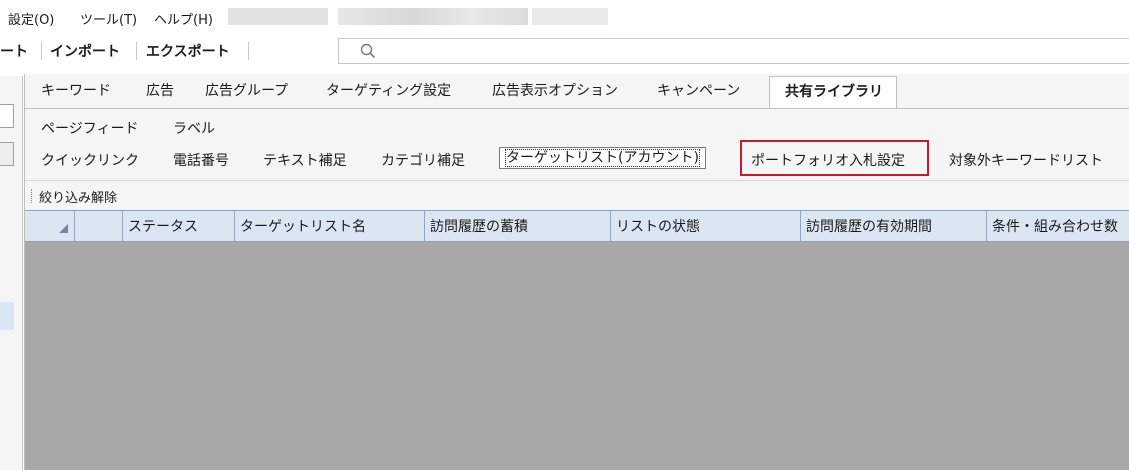 The width and height of the screenshot is (1129, 470). I want to click on sub-tab-target-list-account-label: ターゲットリスト(アカウント), so click(602, 158).